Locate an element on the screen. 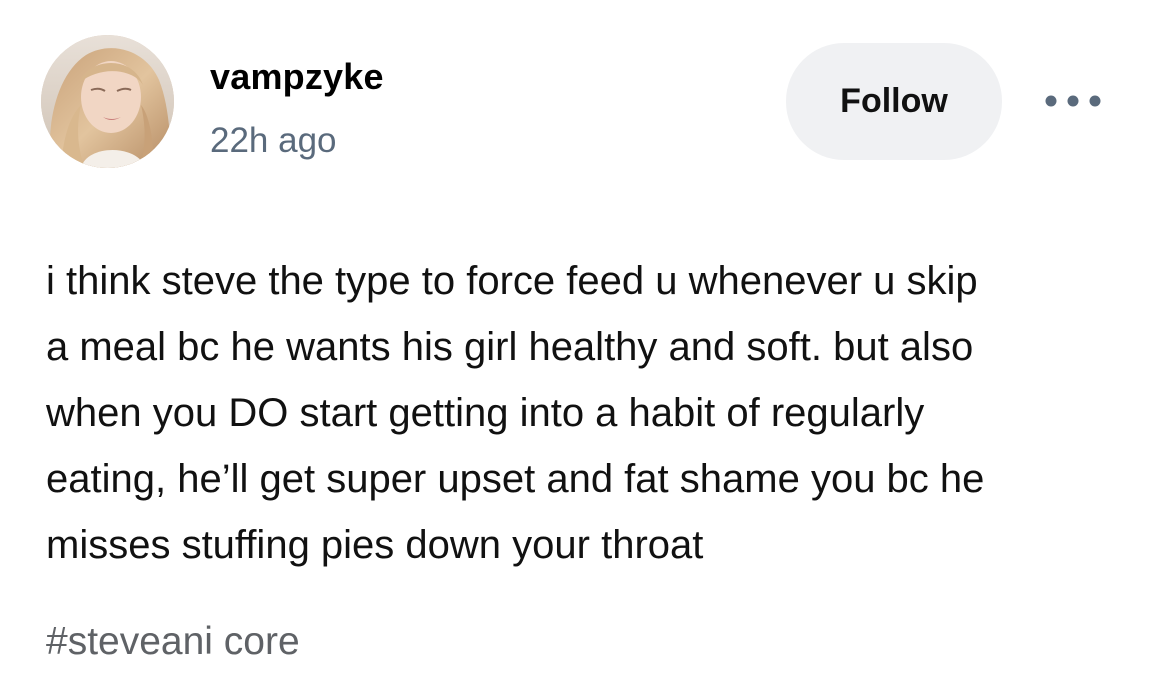 The image size is (1170, 698). ellipsis-icon is located at coordinates (1073, 101).